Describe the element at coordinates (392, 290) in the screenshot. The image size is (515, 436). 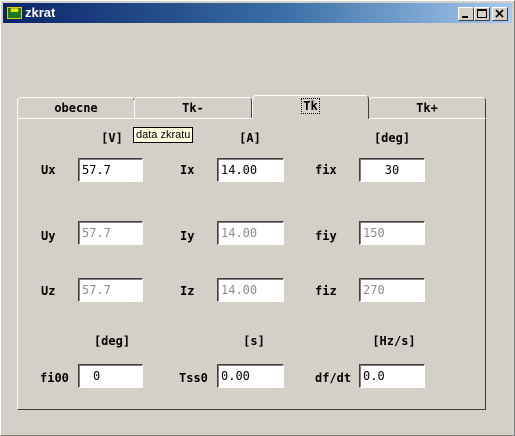
I see `fiz-field: 270` at that location.